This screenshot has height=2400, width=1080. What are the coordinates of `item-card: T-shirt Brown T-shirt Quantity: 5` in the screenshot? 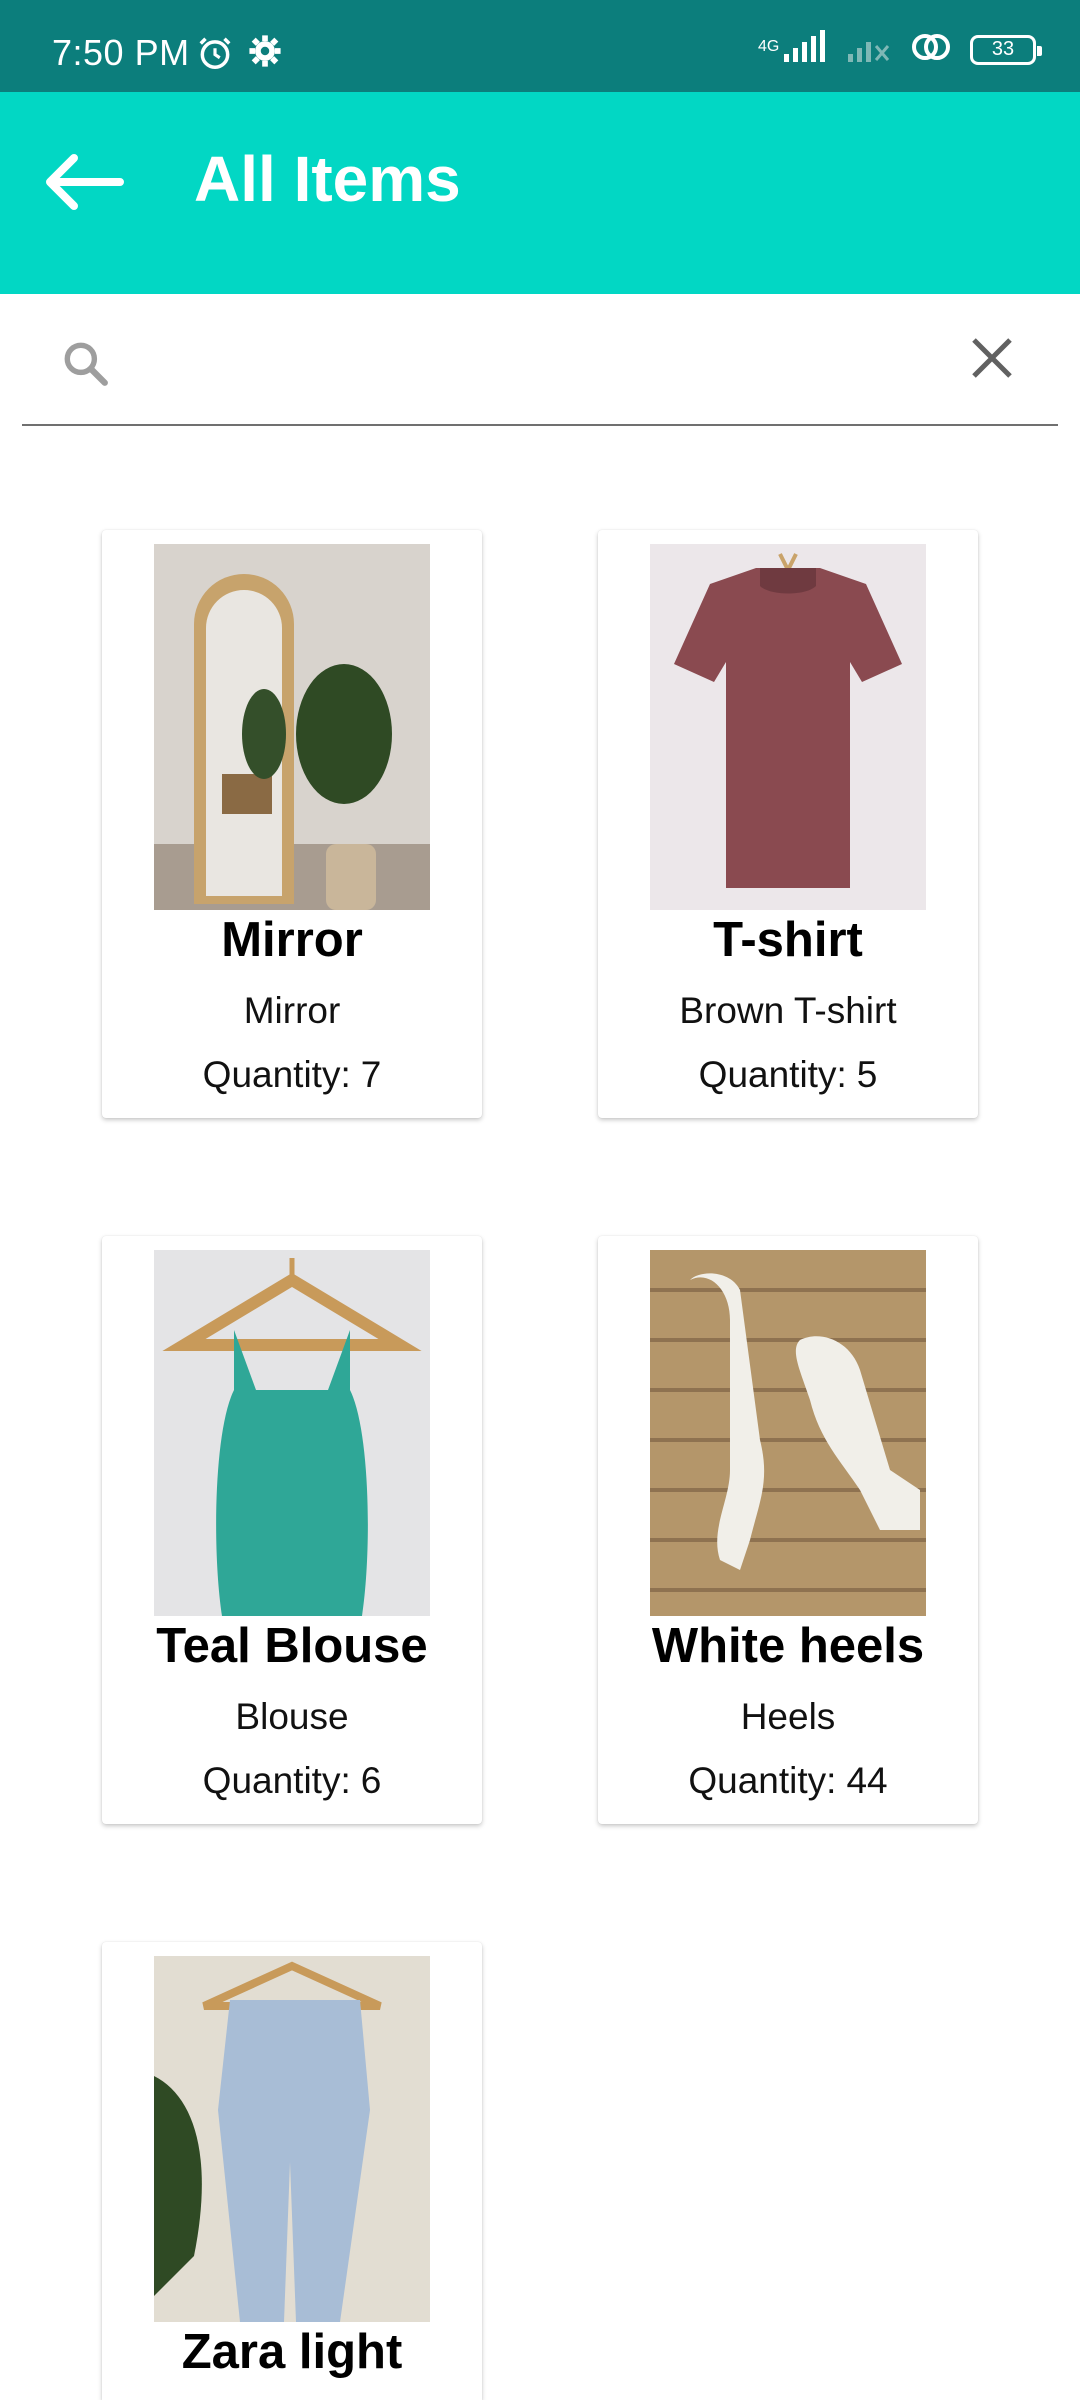 It's located at (788, 824).